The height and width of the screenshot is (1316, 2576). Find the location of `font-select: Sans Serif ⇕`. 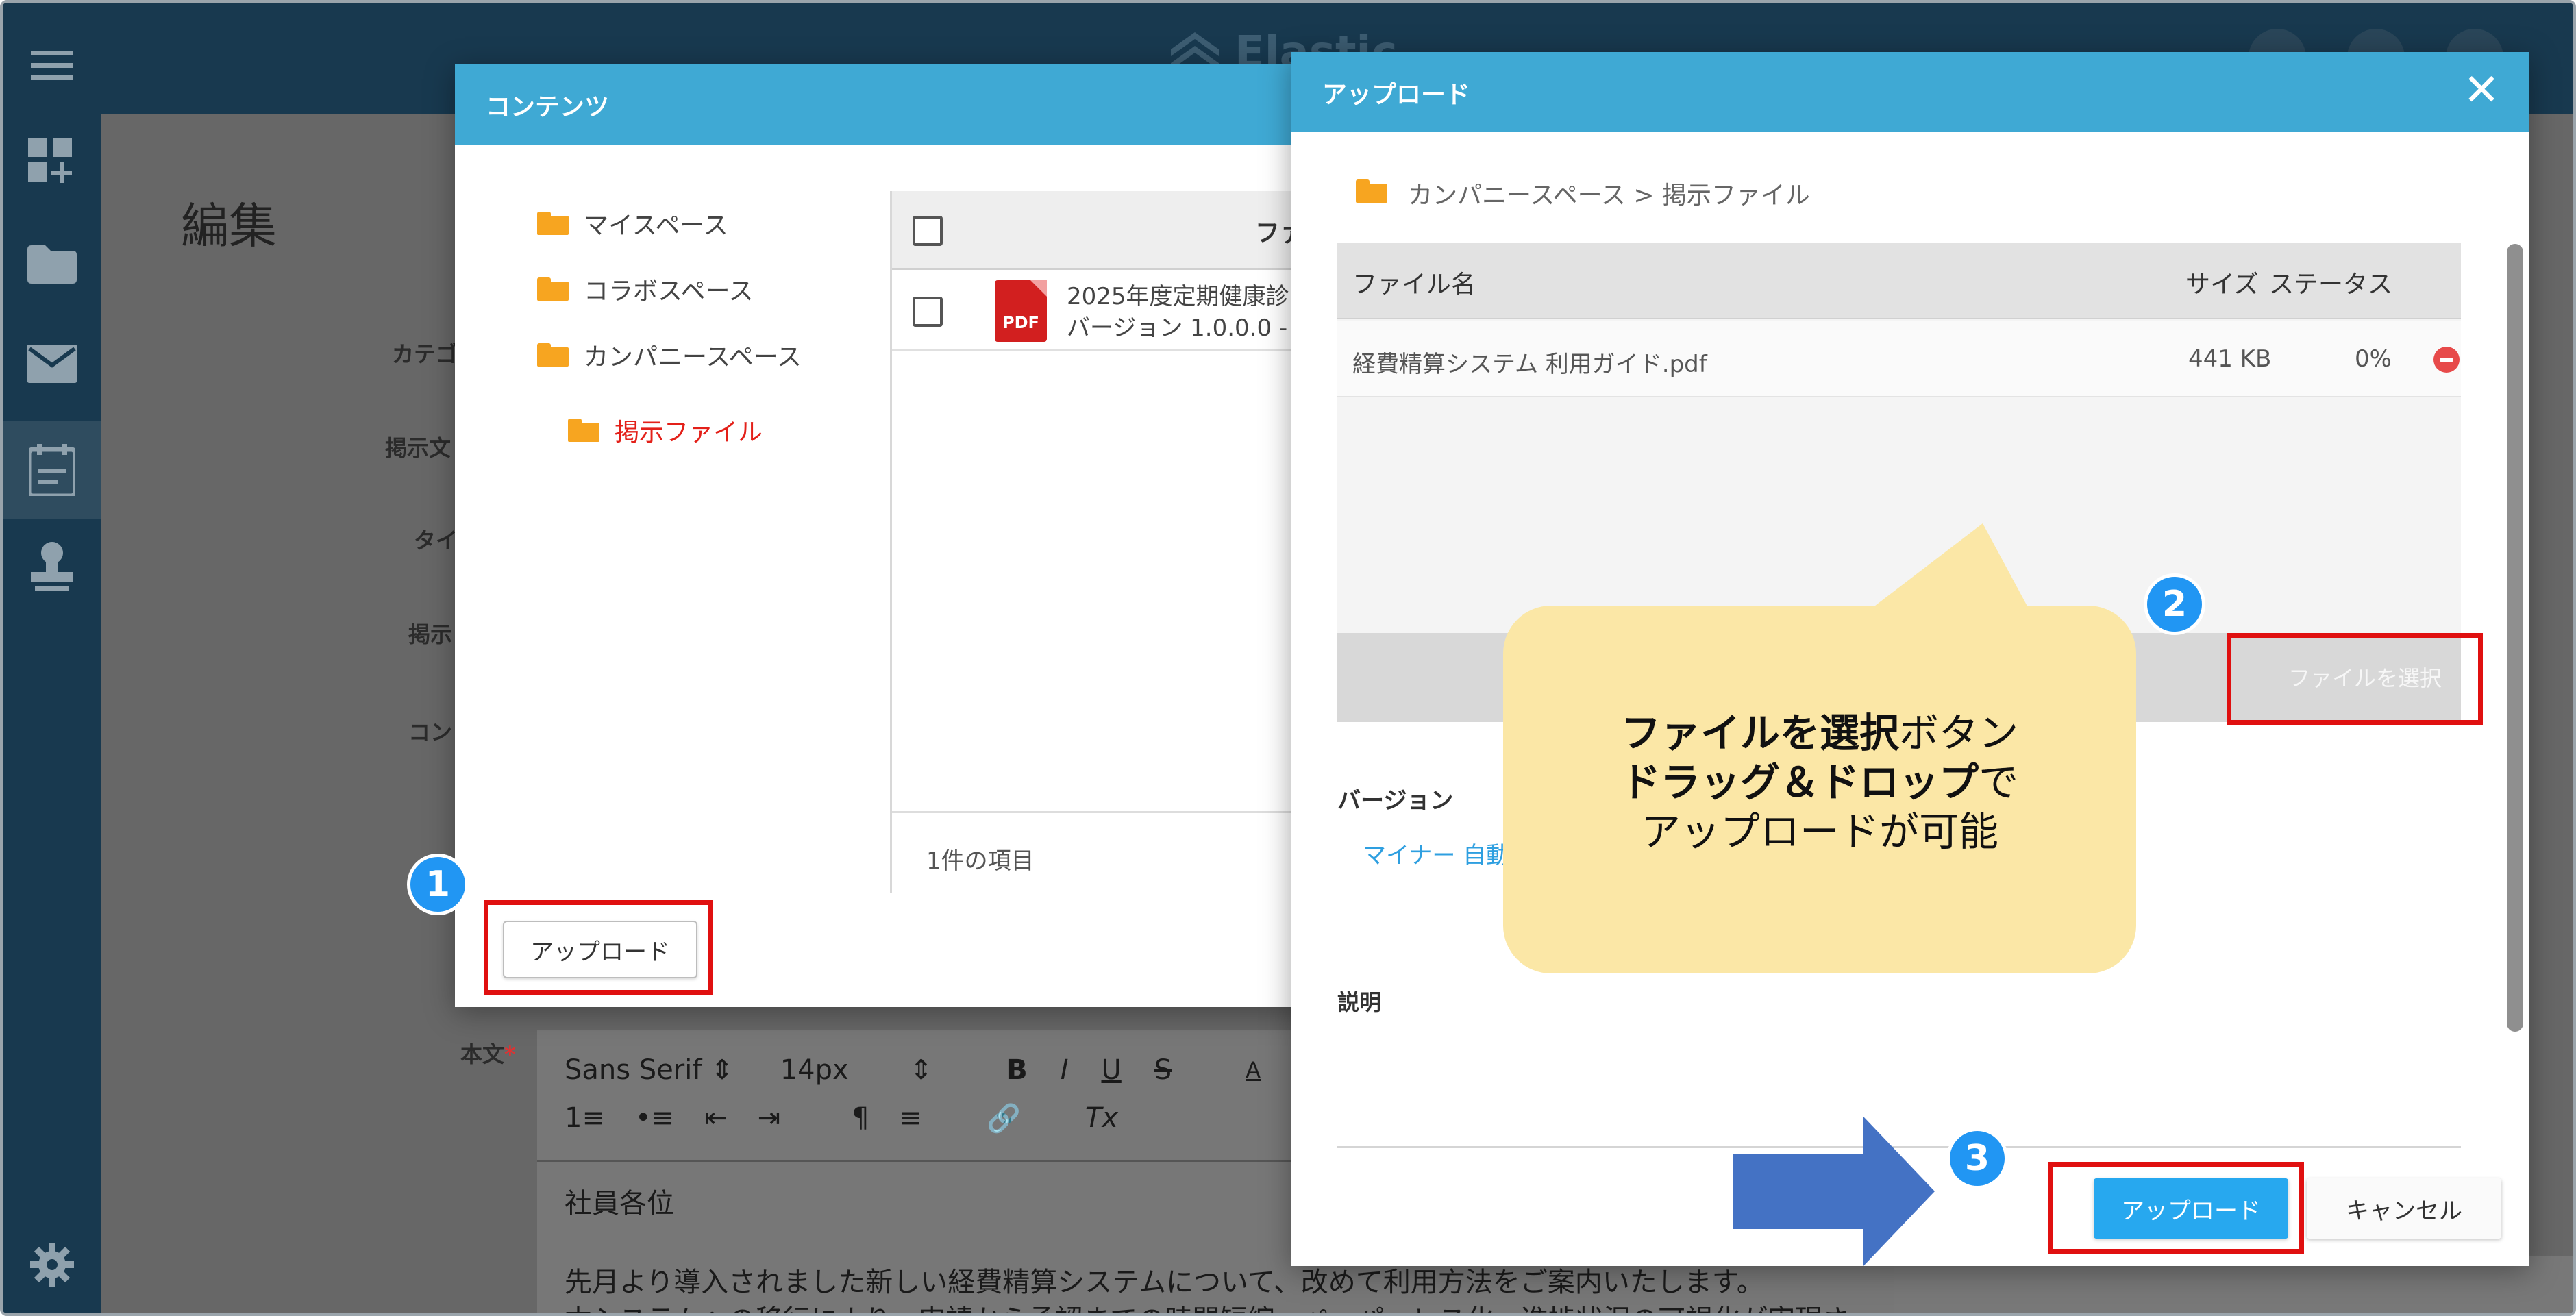

font-select: Sans Serif ⇕ is located at coordinates (649, 1070).